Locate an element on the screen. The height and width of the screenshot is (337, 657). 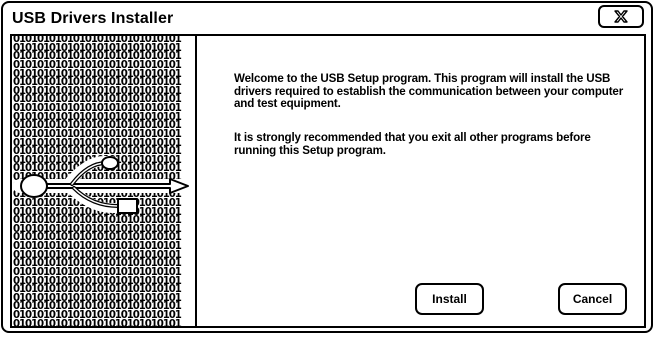
cancel-button: Cancel is located at coordinates (592, 299).